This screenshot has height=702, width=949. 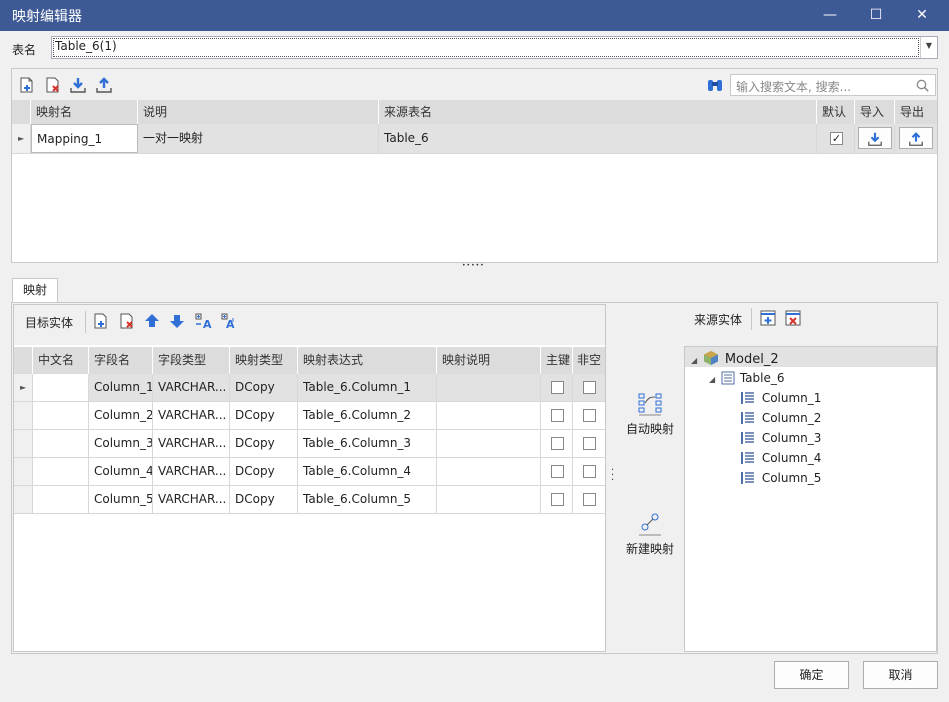 I want to click on tree-node-model: ◢ Model_2, so click(x=735, y=358).